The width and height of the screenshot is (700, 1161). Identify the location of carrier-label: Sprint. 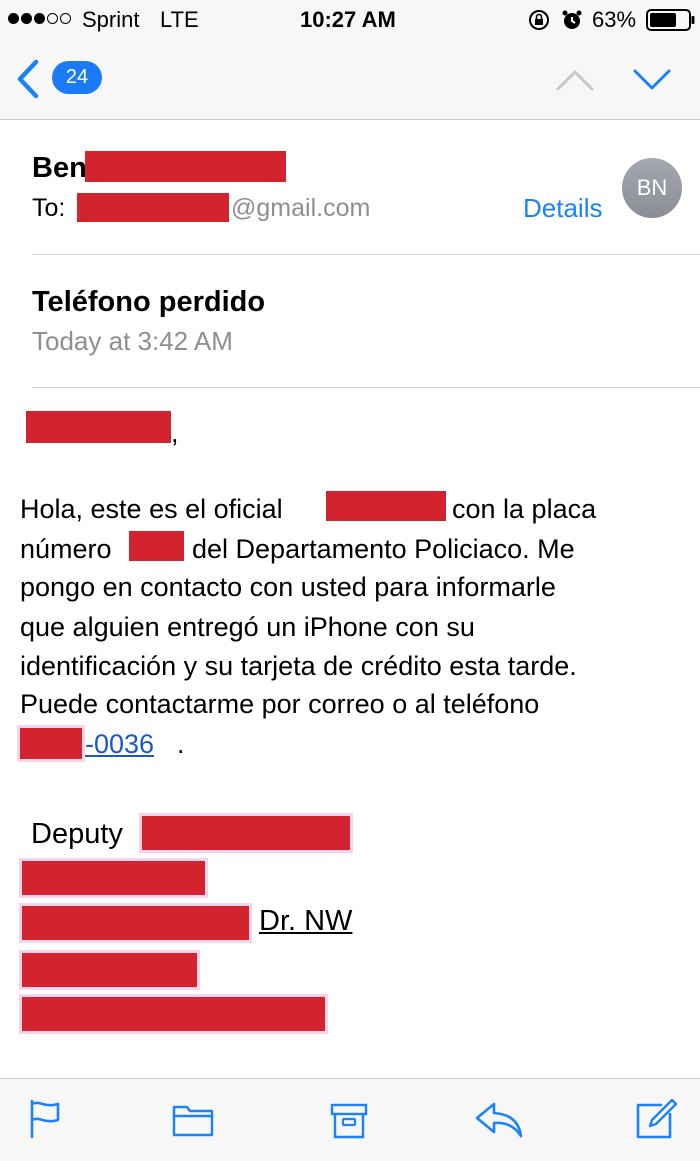
(111, 19).